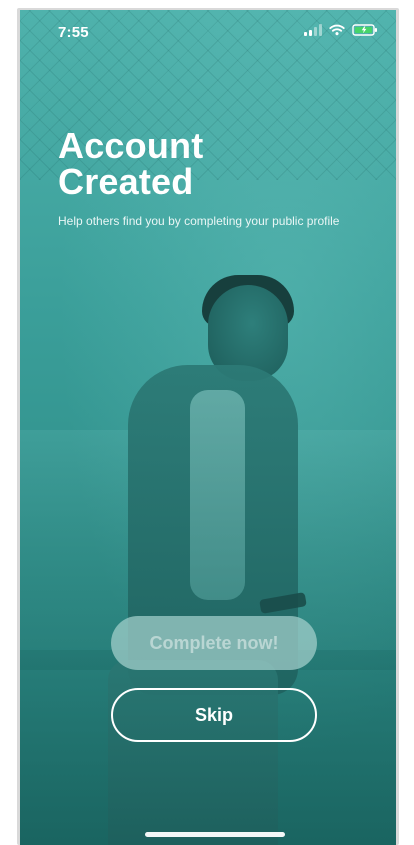 Image resolution: width=414 pixels, height=845 pixels. I want to click on person-shirt, so click(217, 495).